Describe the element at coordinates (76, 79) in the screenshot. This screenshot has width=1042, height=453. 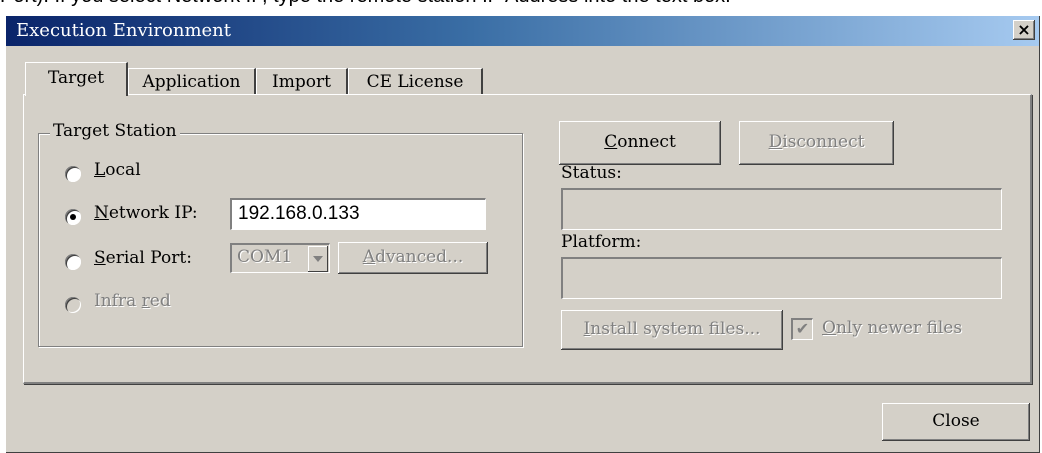
I see `tab-target: Target` at that location.